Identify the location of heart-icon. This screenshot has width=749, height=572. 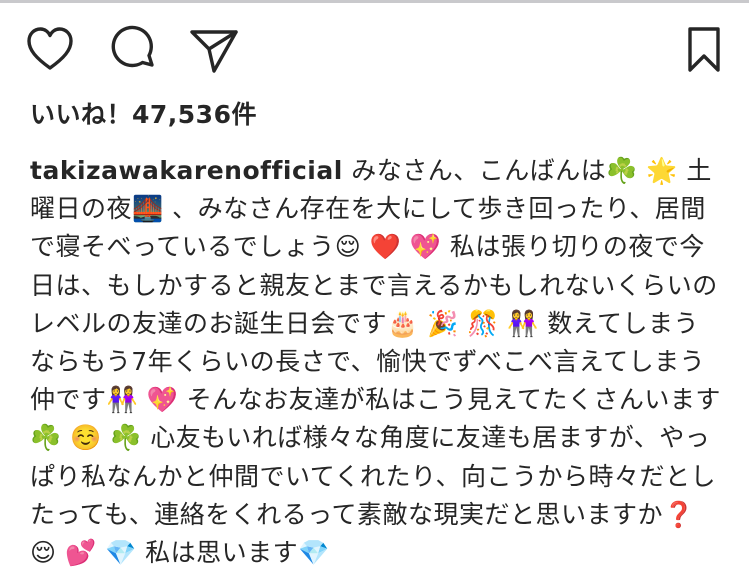
(50, 48).